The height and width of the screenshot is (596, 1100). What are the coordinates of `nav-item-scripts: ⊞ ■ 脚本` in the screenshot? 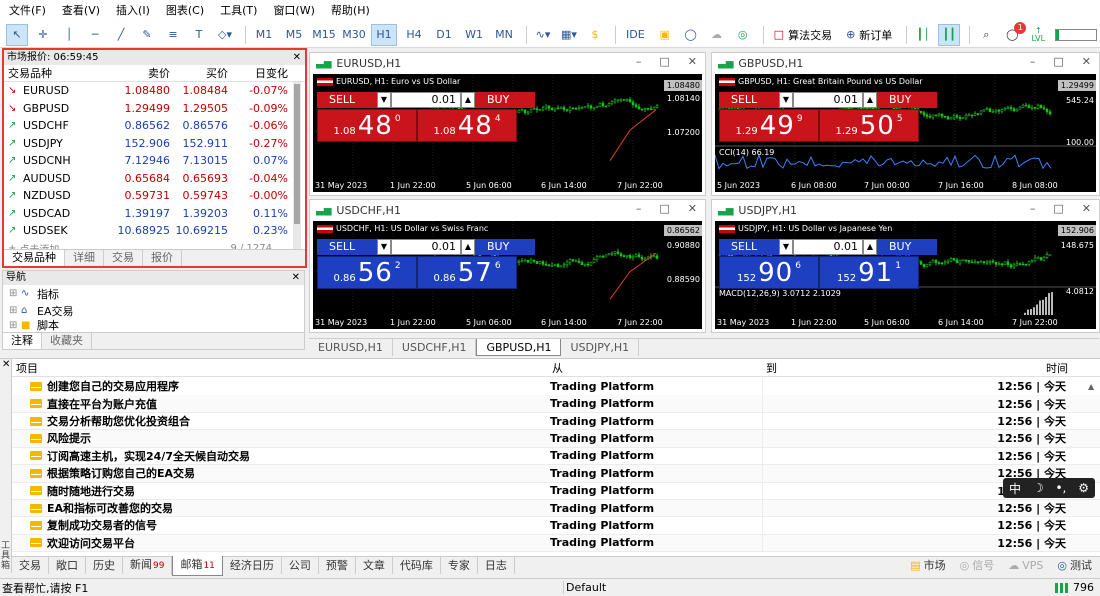 It's located at (153, 325).